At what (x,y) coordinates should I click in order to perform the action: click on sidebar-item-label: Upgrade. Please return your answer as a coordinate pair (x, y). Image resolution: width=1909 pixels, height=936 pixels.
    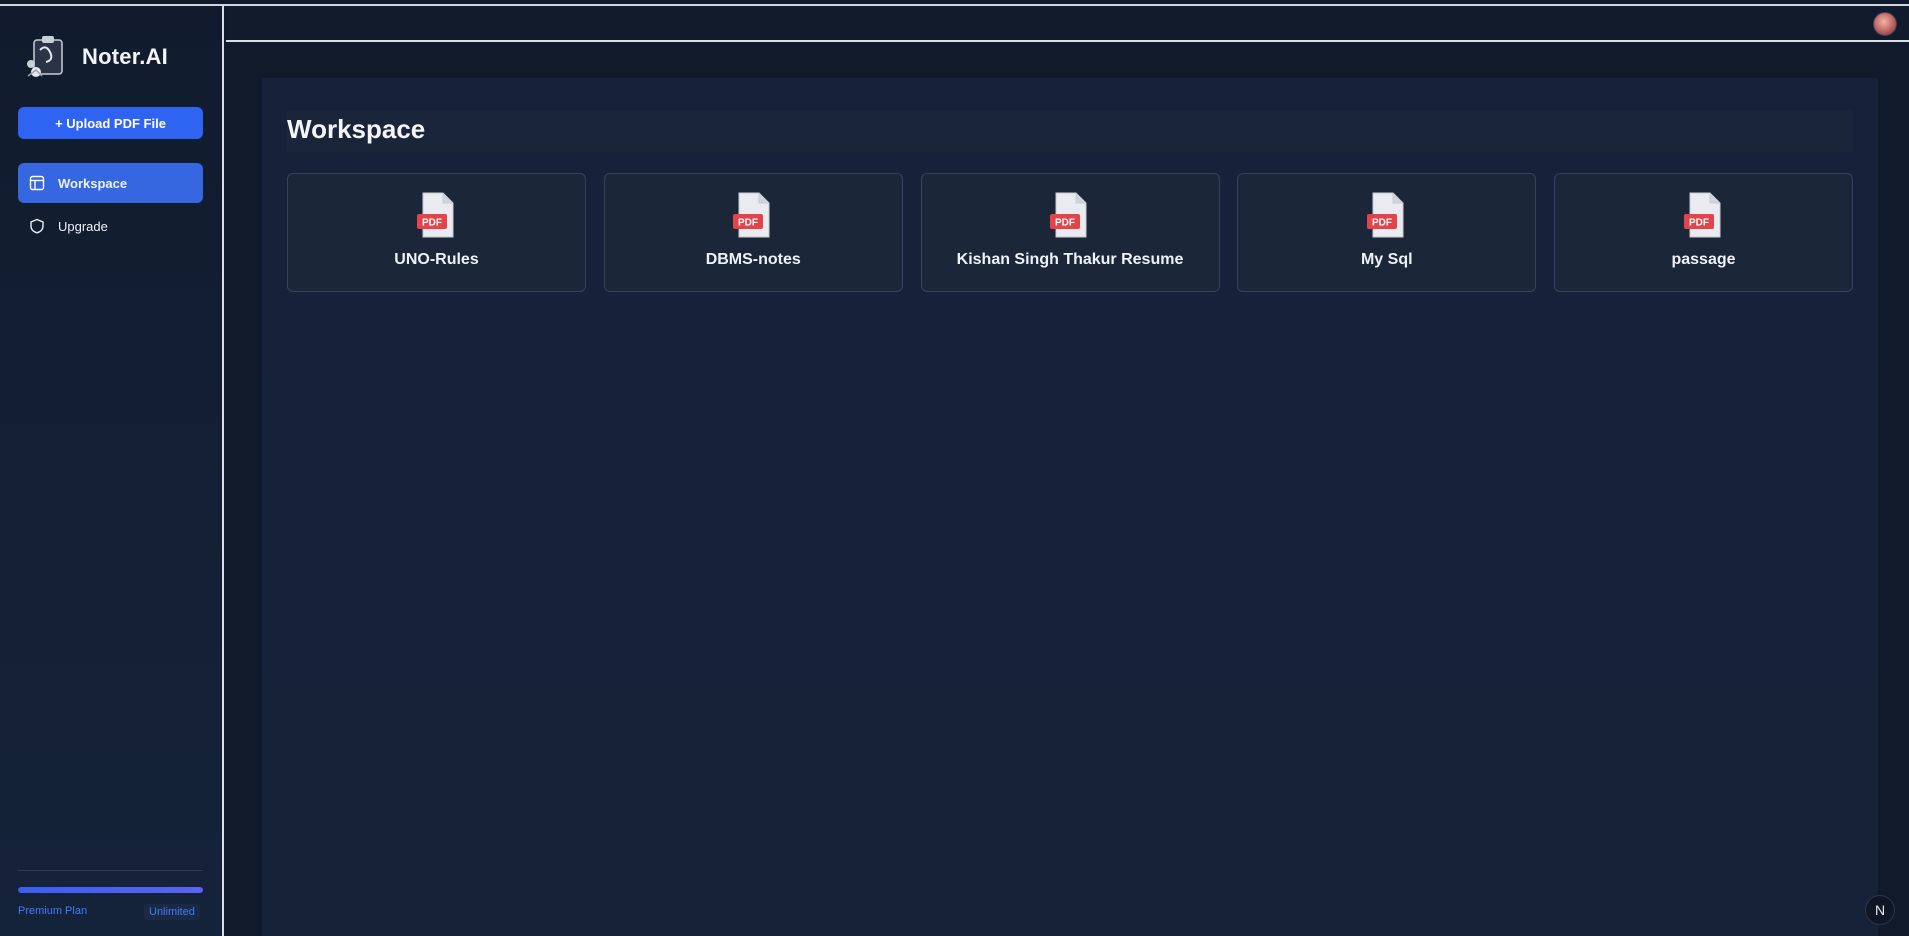
    Looking at the image, I should click on (83, 226).